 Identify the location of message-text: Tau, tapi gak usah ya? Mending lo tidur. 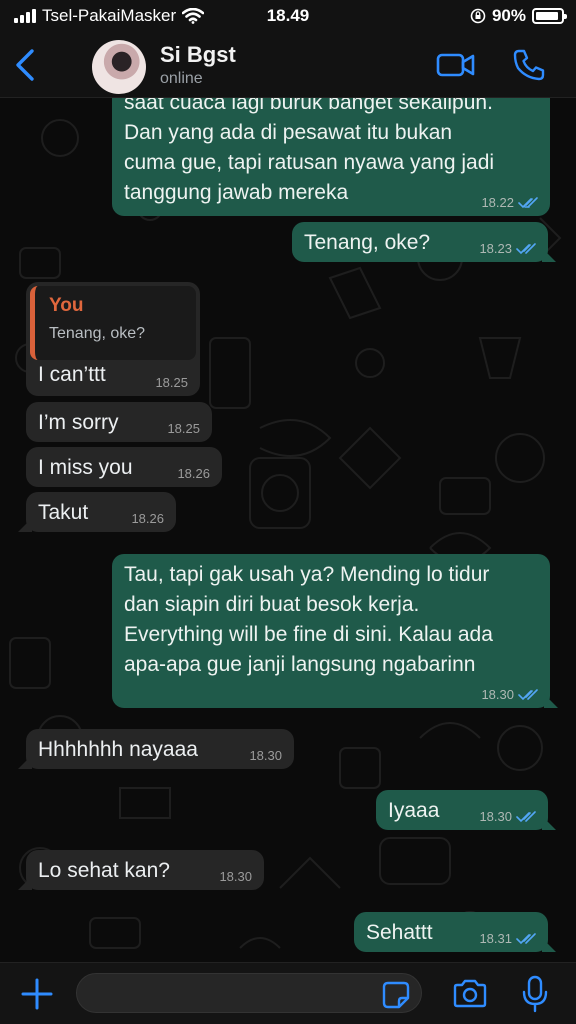
(307, 574).